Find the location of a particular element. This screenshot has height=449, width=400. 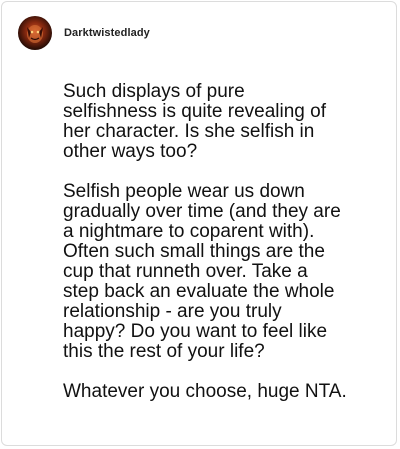

username: Darktwistedlady is located at coordinates (107, 33).